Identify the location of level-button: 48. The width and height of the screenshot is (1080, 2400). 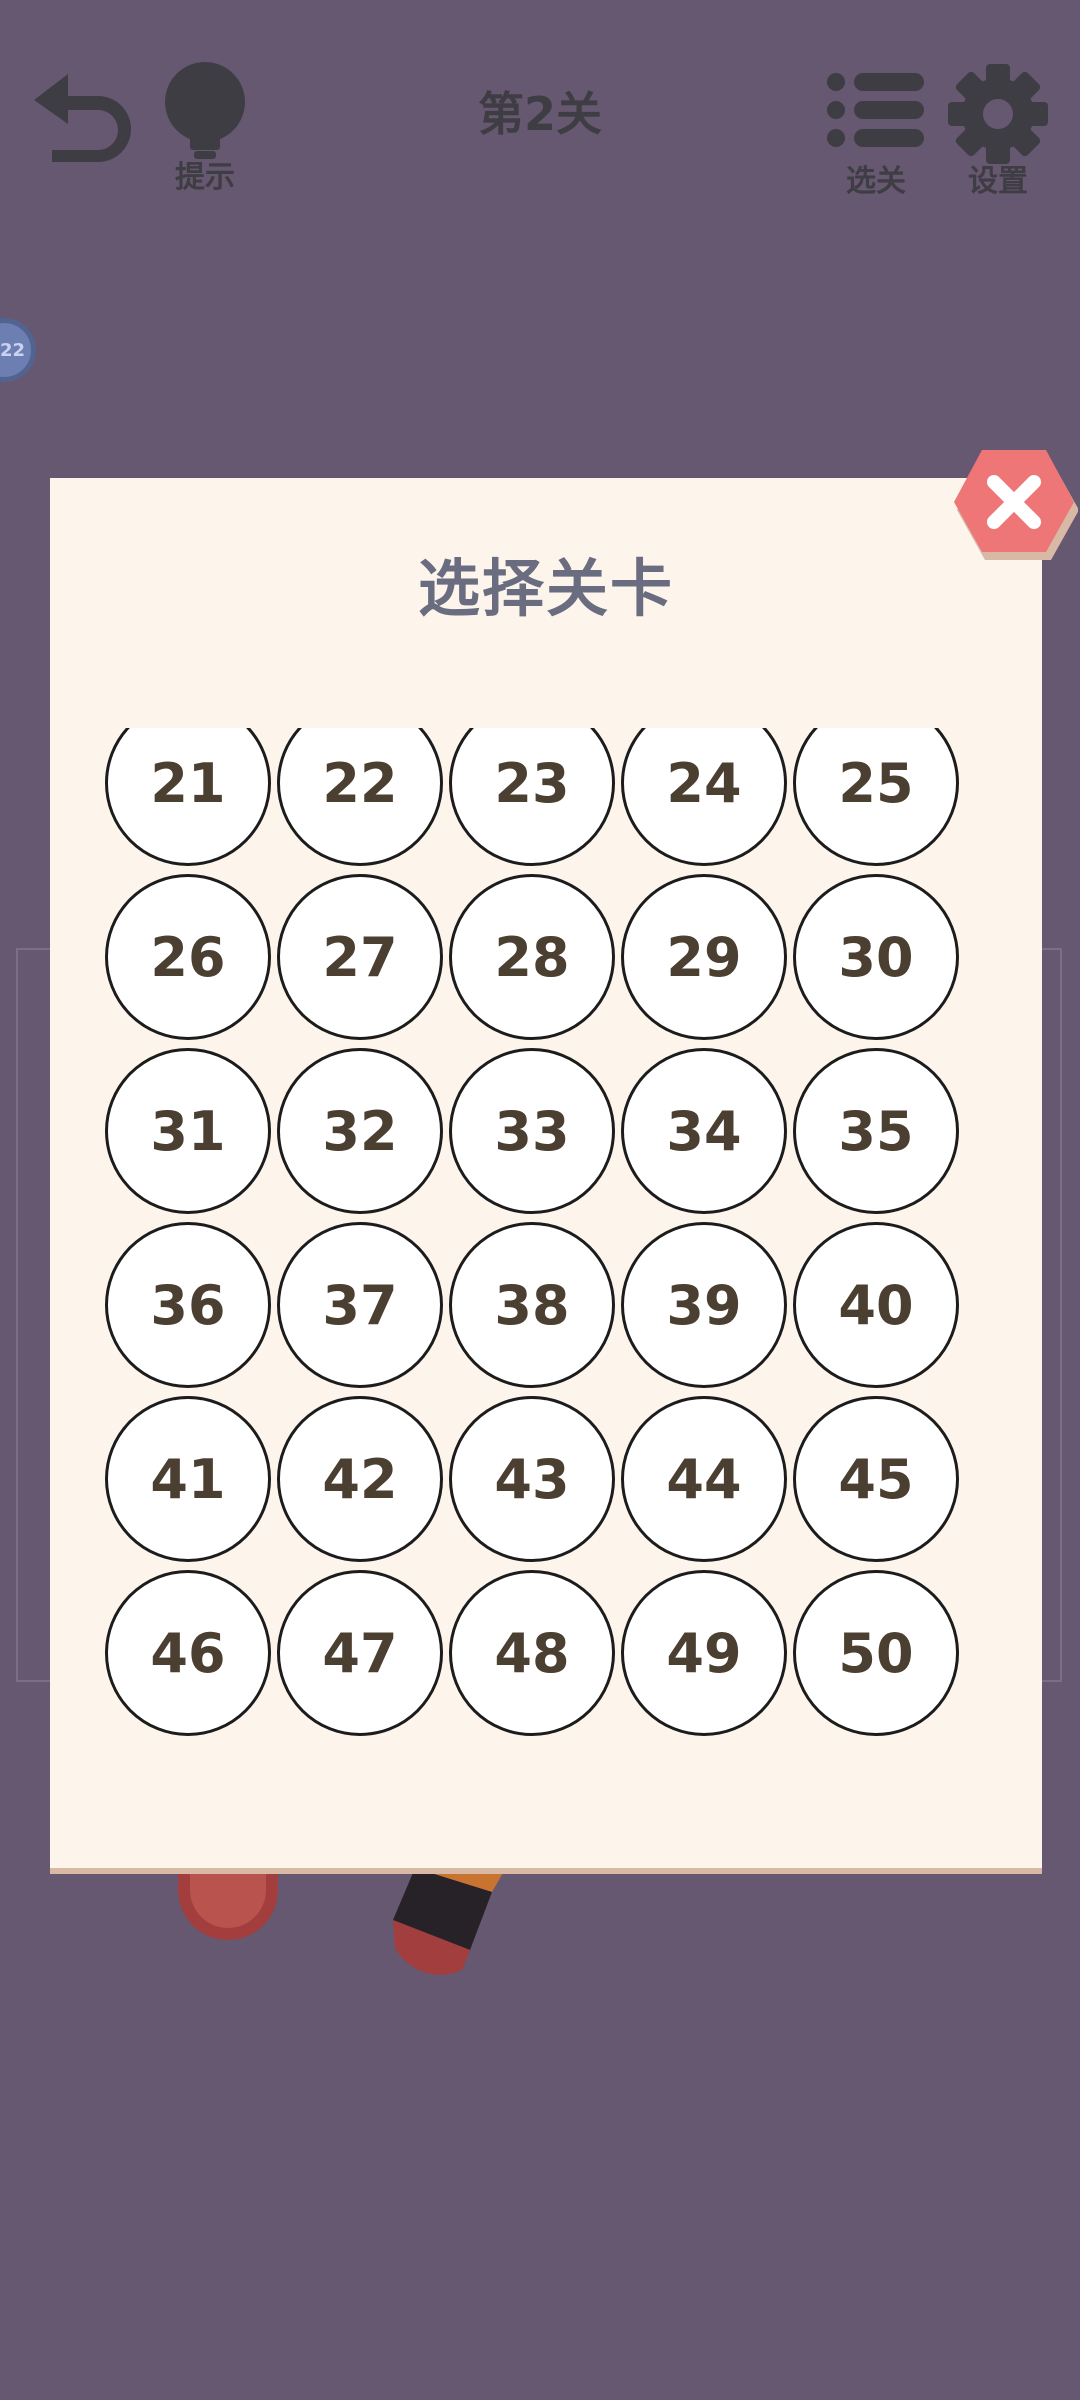
(532, 1653).